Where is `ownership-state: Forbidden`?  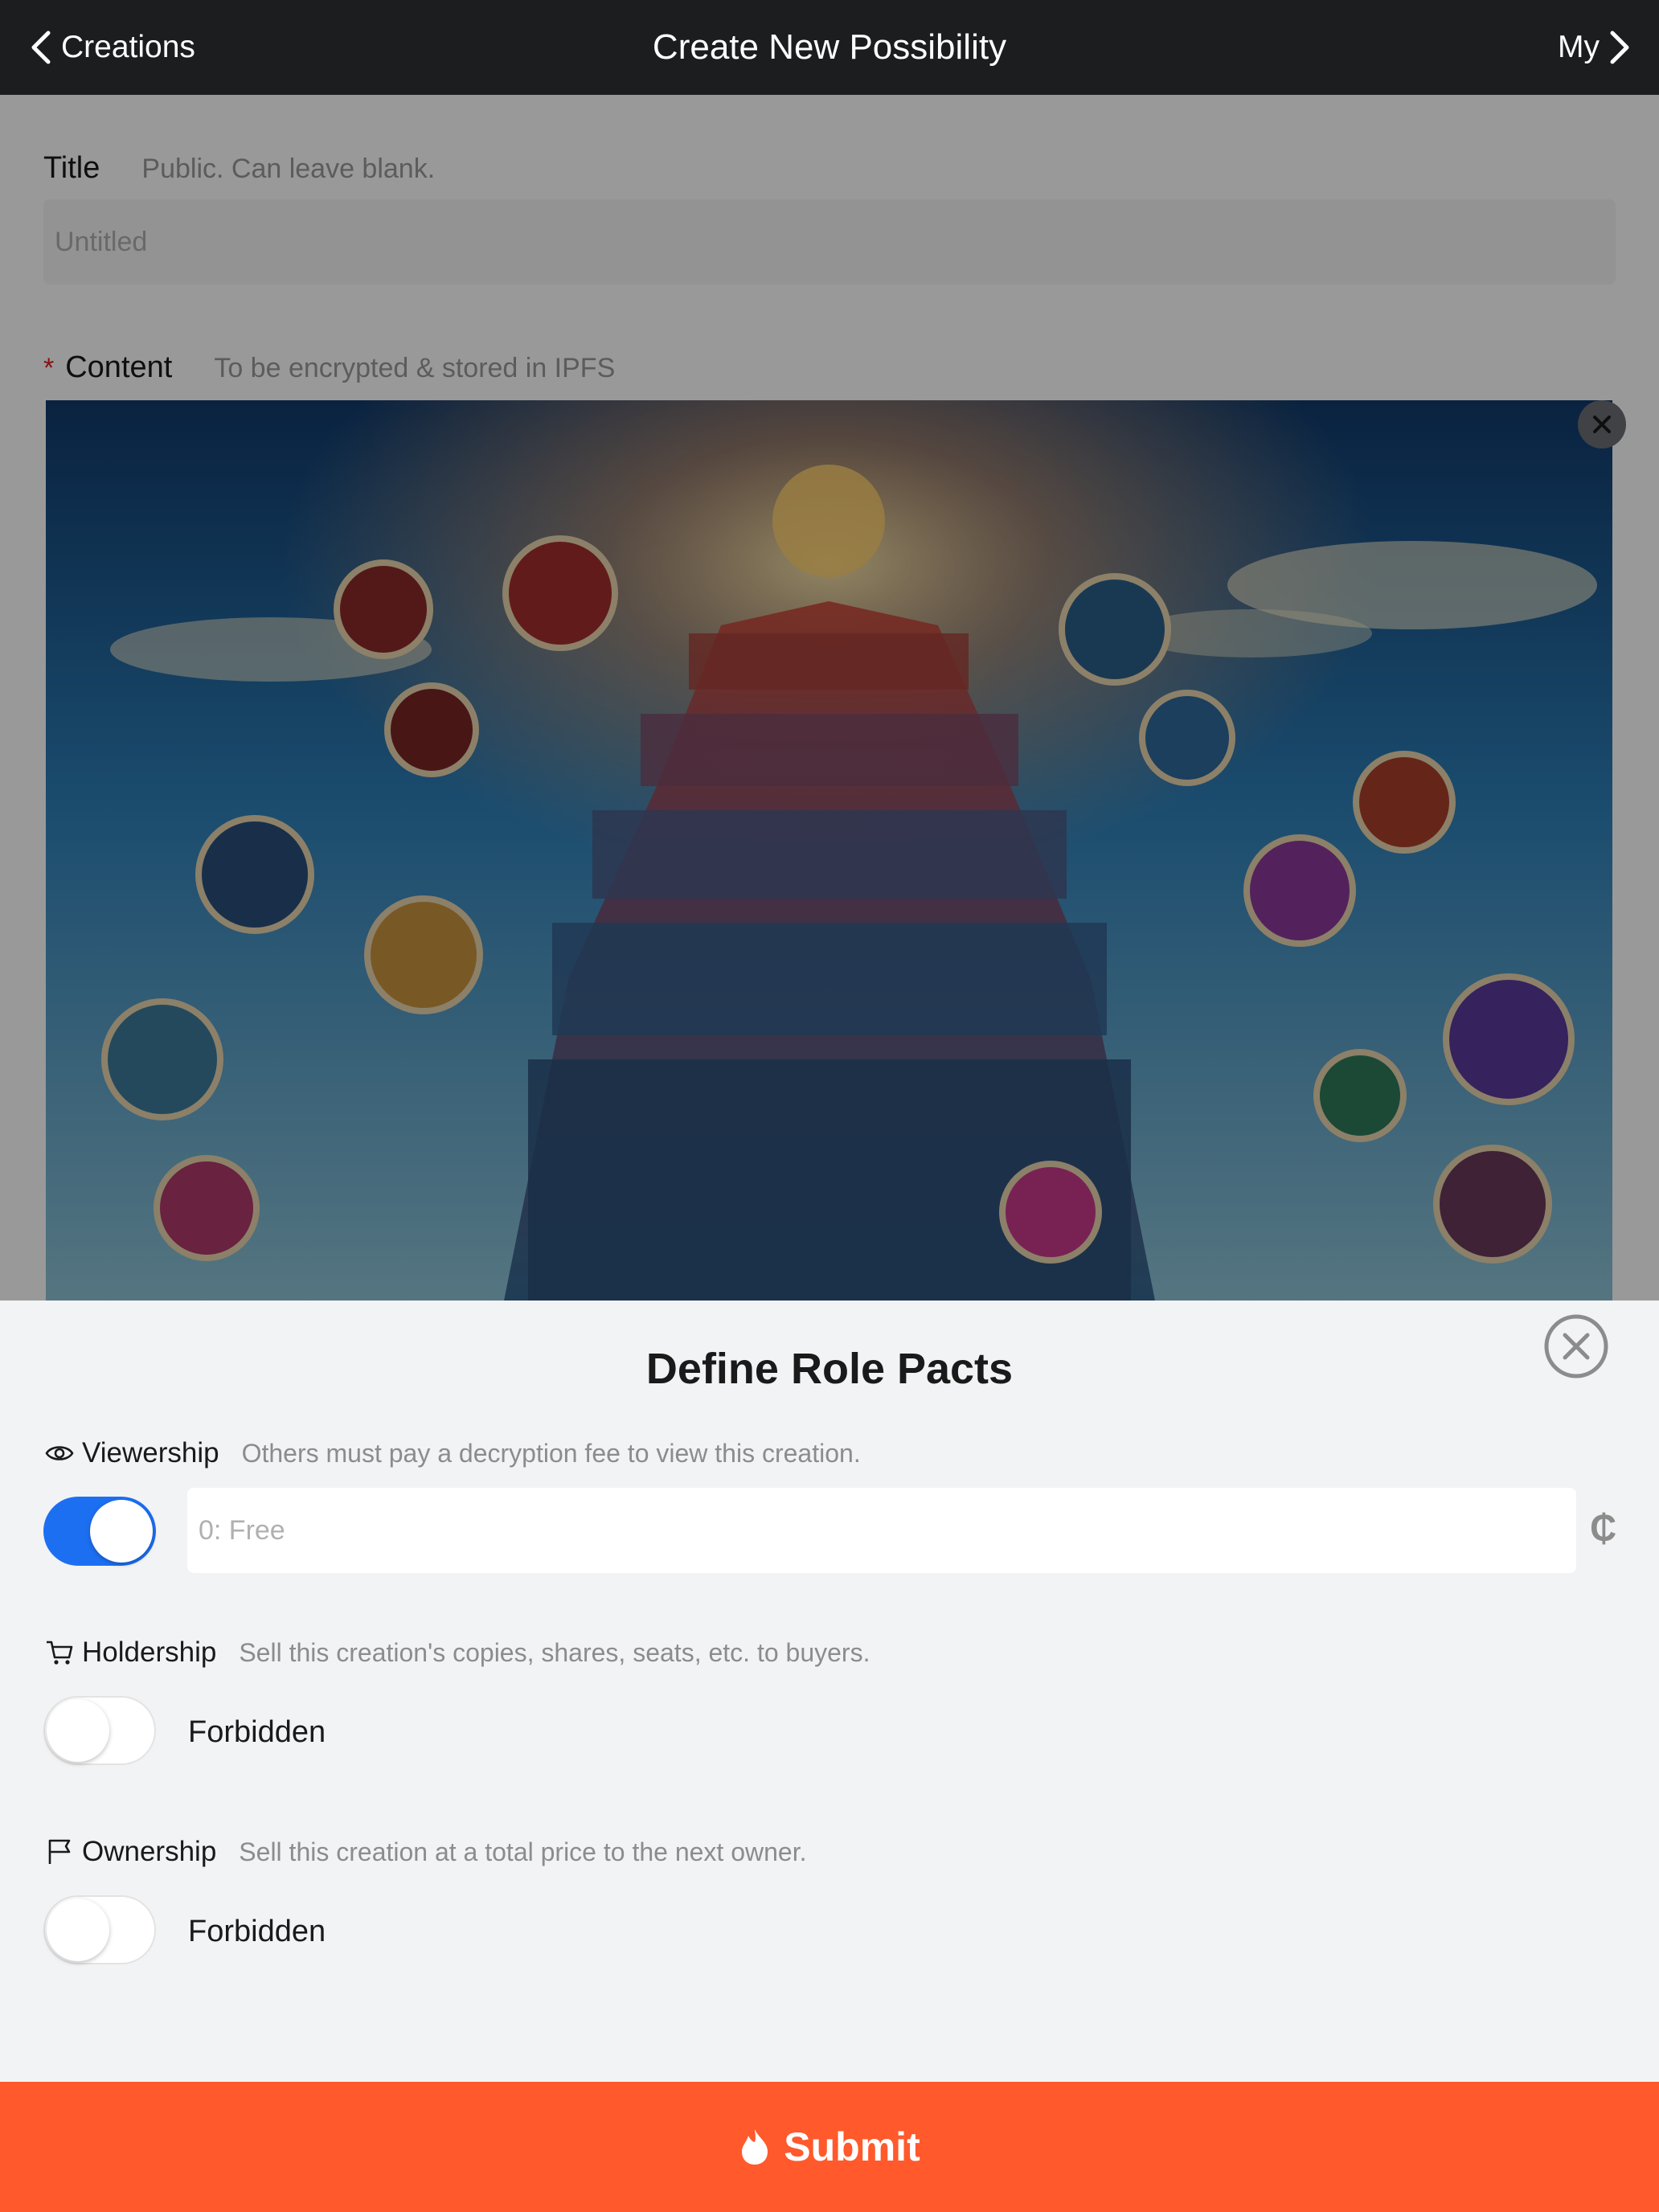
ownership-state: Forbidden is located at coordinates (257, 1931).